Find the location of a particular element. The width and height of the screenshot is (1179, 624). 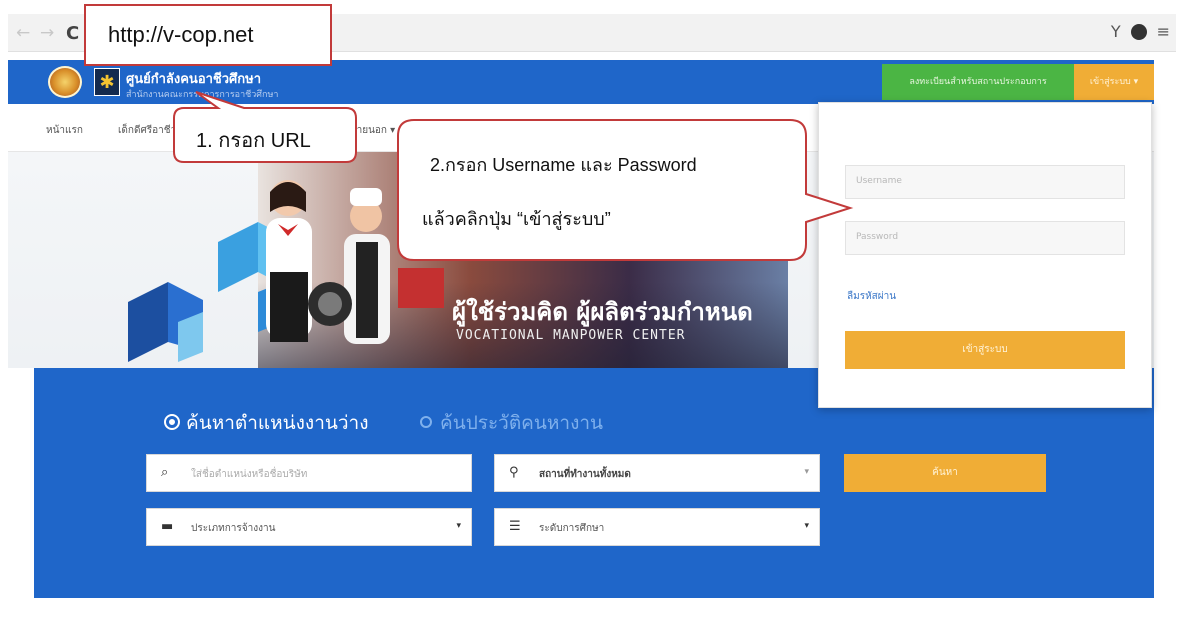

step2-callout-line2: แล้วคลิกปุ่ม “เข้าสู่ระบบ” is located at coordinates (516, 219).